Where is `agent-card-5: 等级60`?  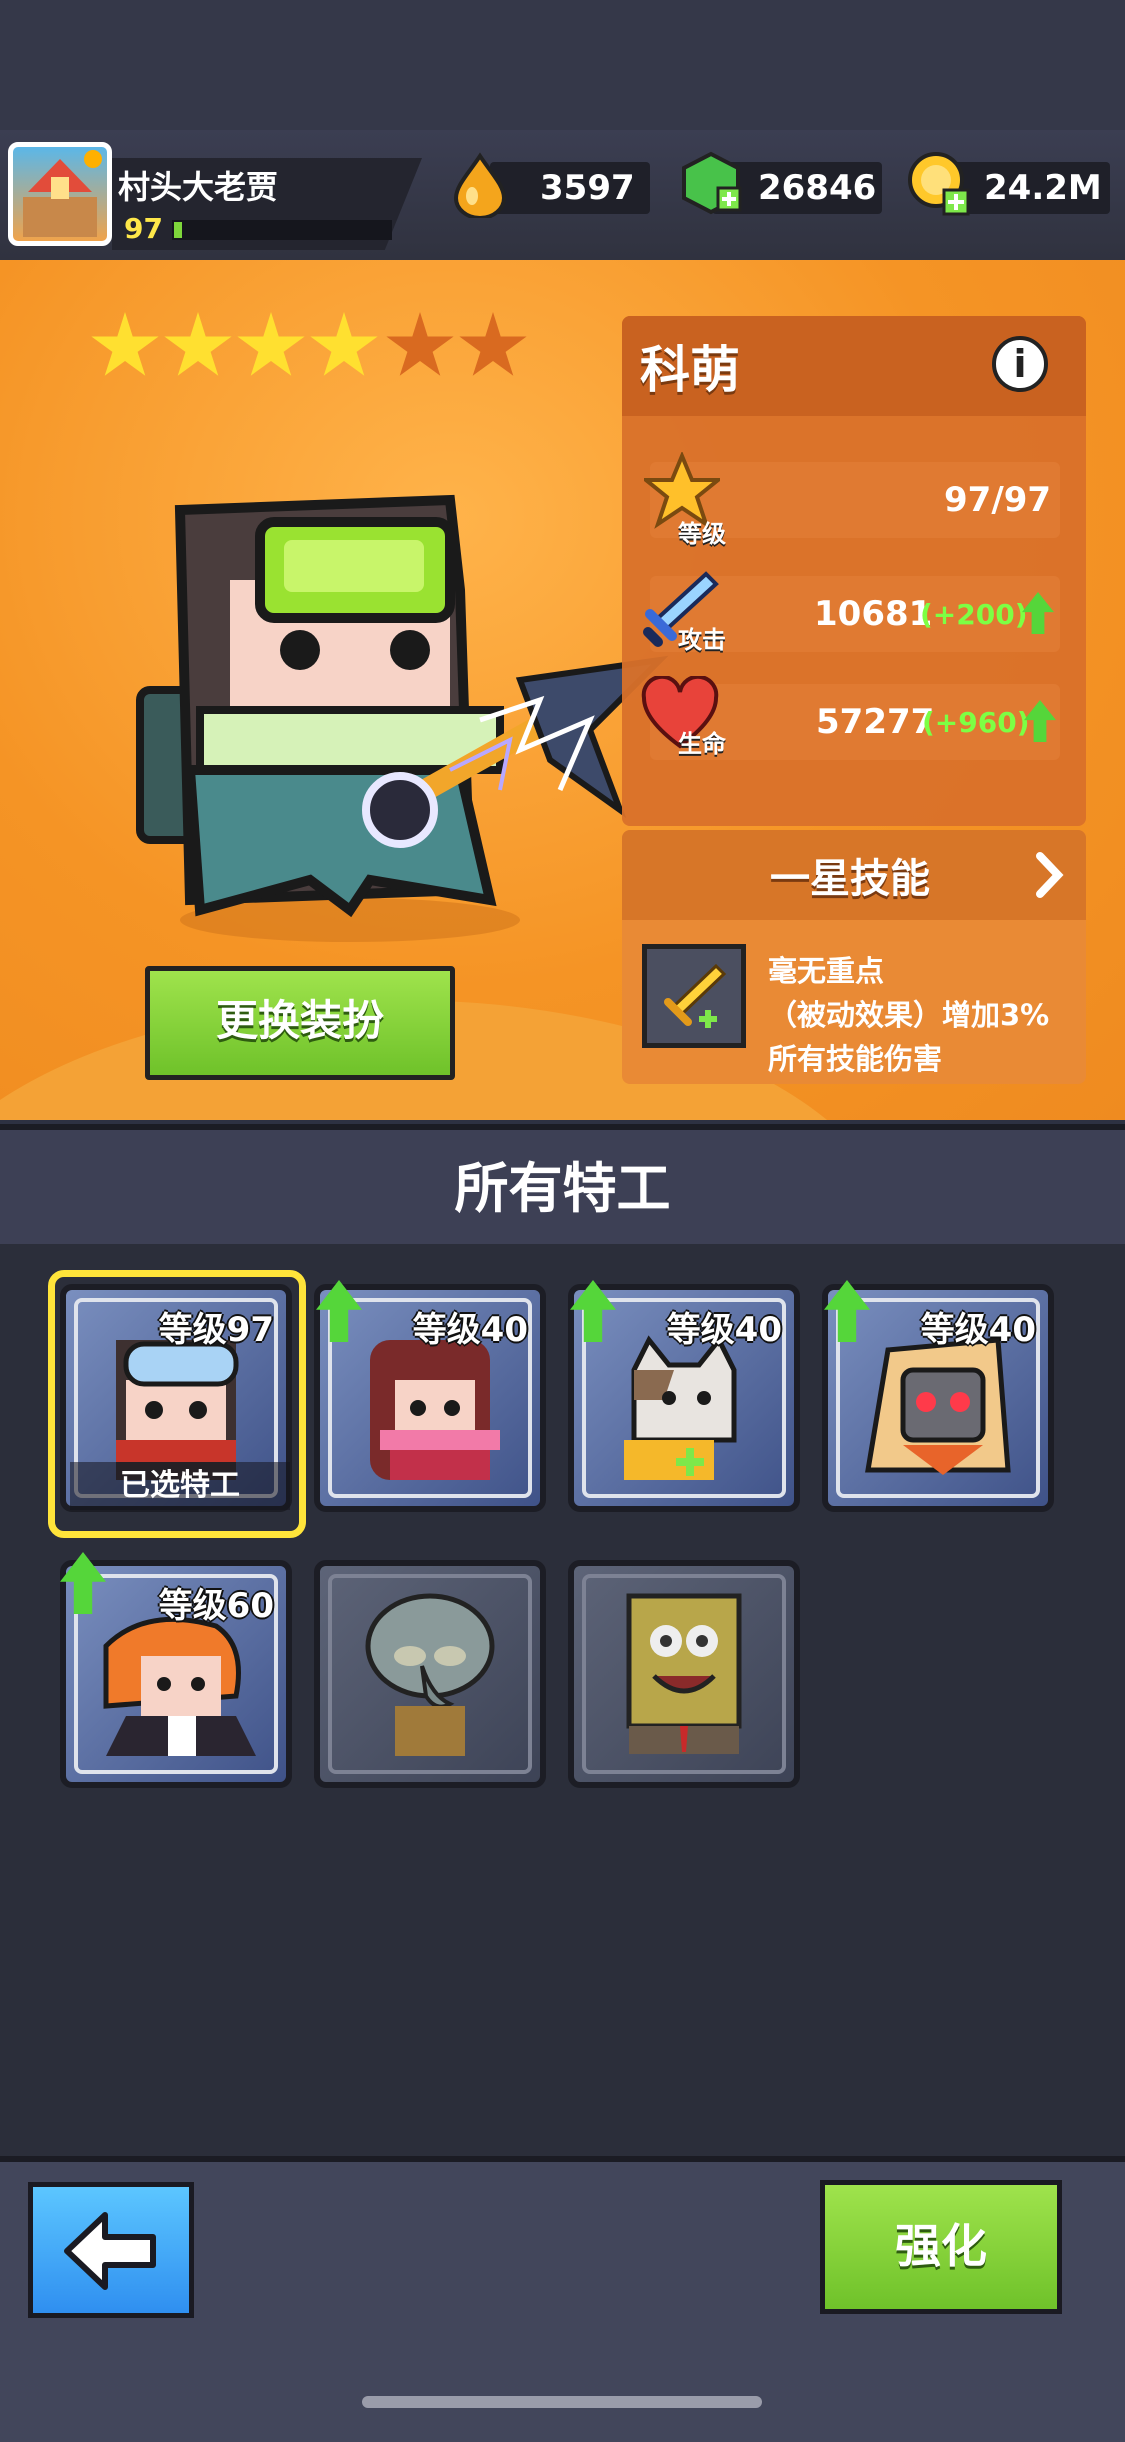 agent-card-5: 等级60 is located at coordinates (176, 1674).